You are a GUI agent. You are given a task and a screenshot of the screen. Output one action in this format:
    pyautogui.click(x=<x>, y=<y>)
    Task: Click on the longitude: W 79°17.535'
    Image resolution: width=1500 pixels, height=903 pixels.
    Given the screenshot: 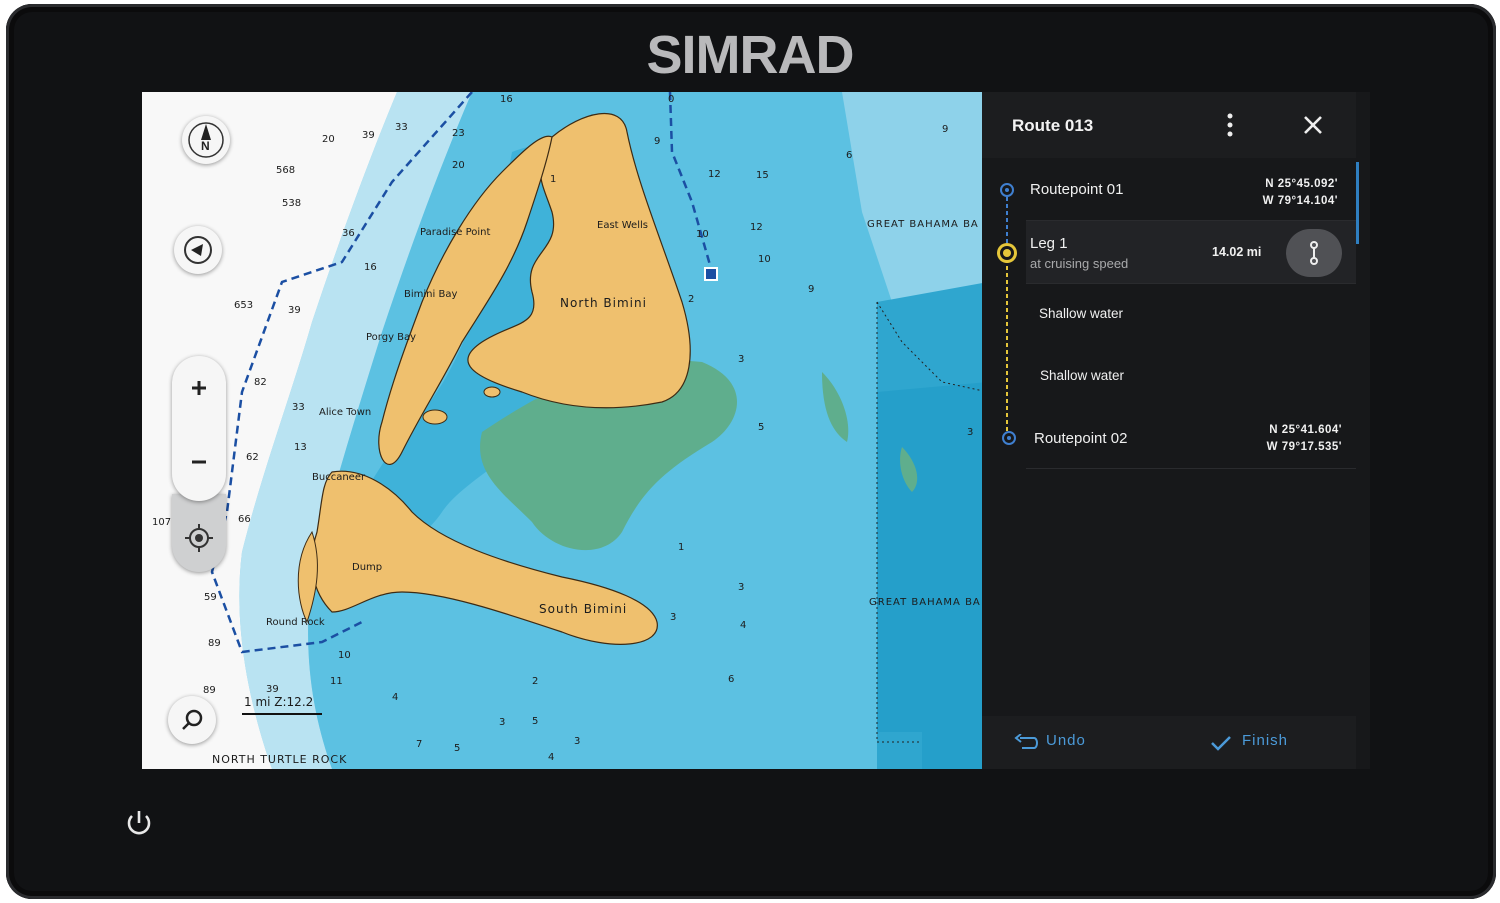 What is the action you would take?
    pyautogui.click(x=1304, y=447)
    